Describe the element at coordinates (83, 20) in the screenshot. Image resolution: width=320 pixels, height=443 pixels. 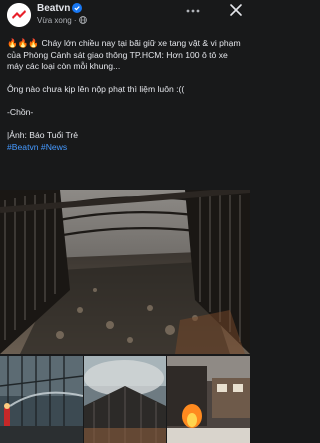
I see `globe-icon` at that location.